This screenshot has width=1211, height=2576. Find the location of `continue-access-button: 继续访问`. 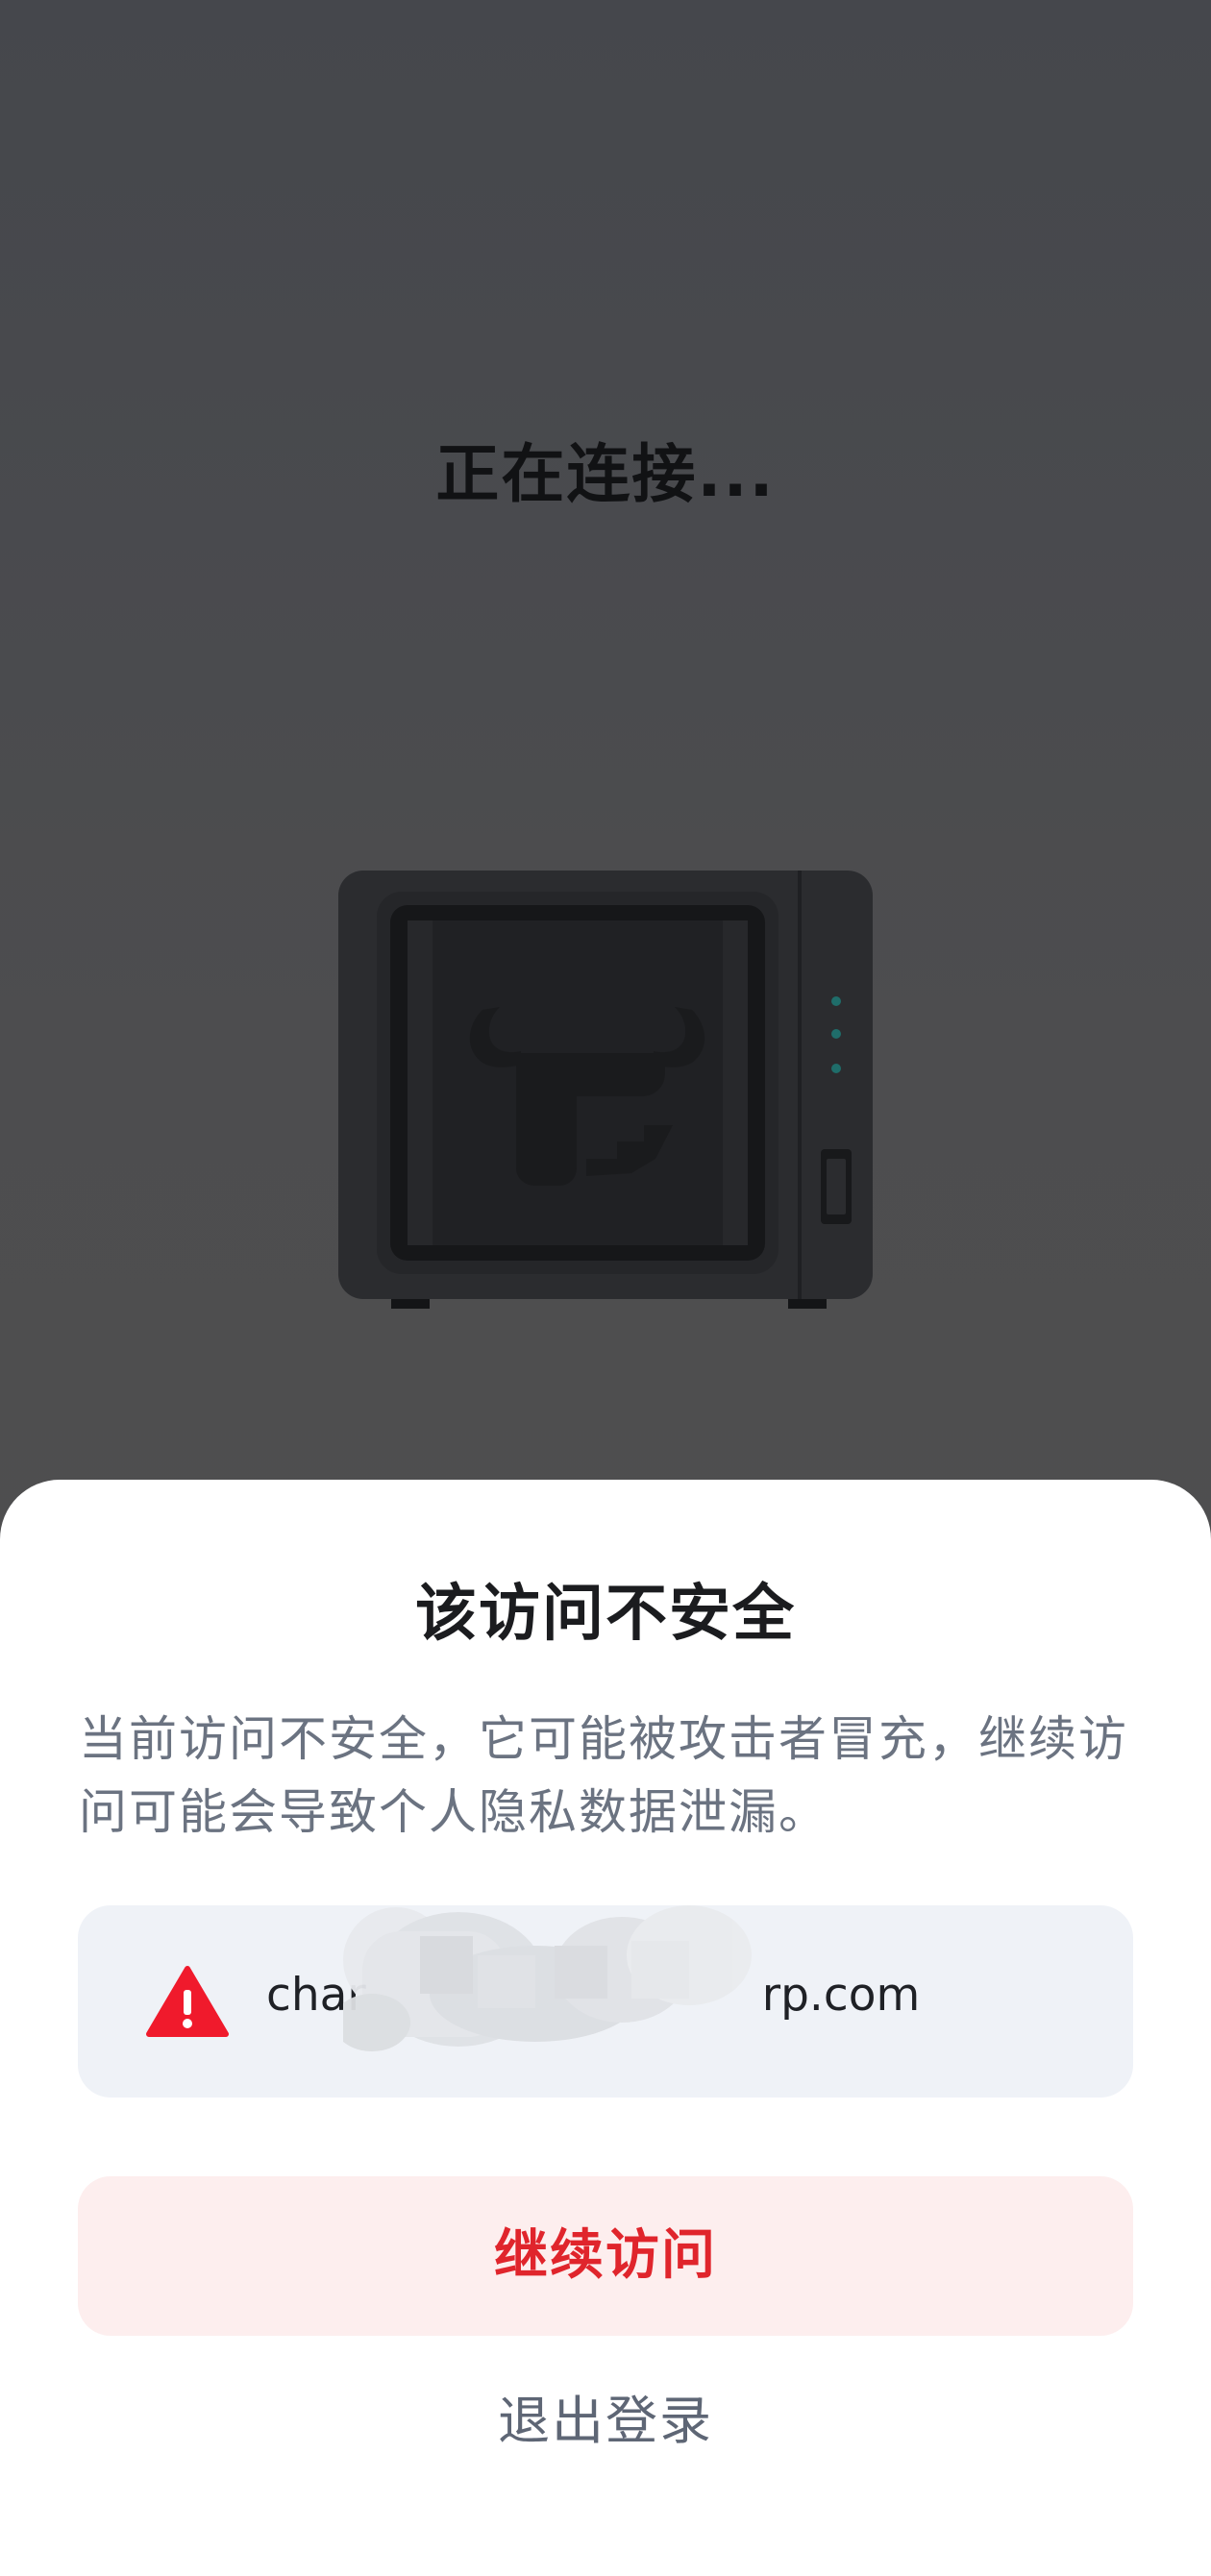

continue-access-button: 继续访问 is located at coordinates (605, 2256).